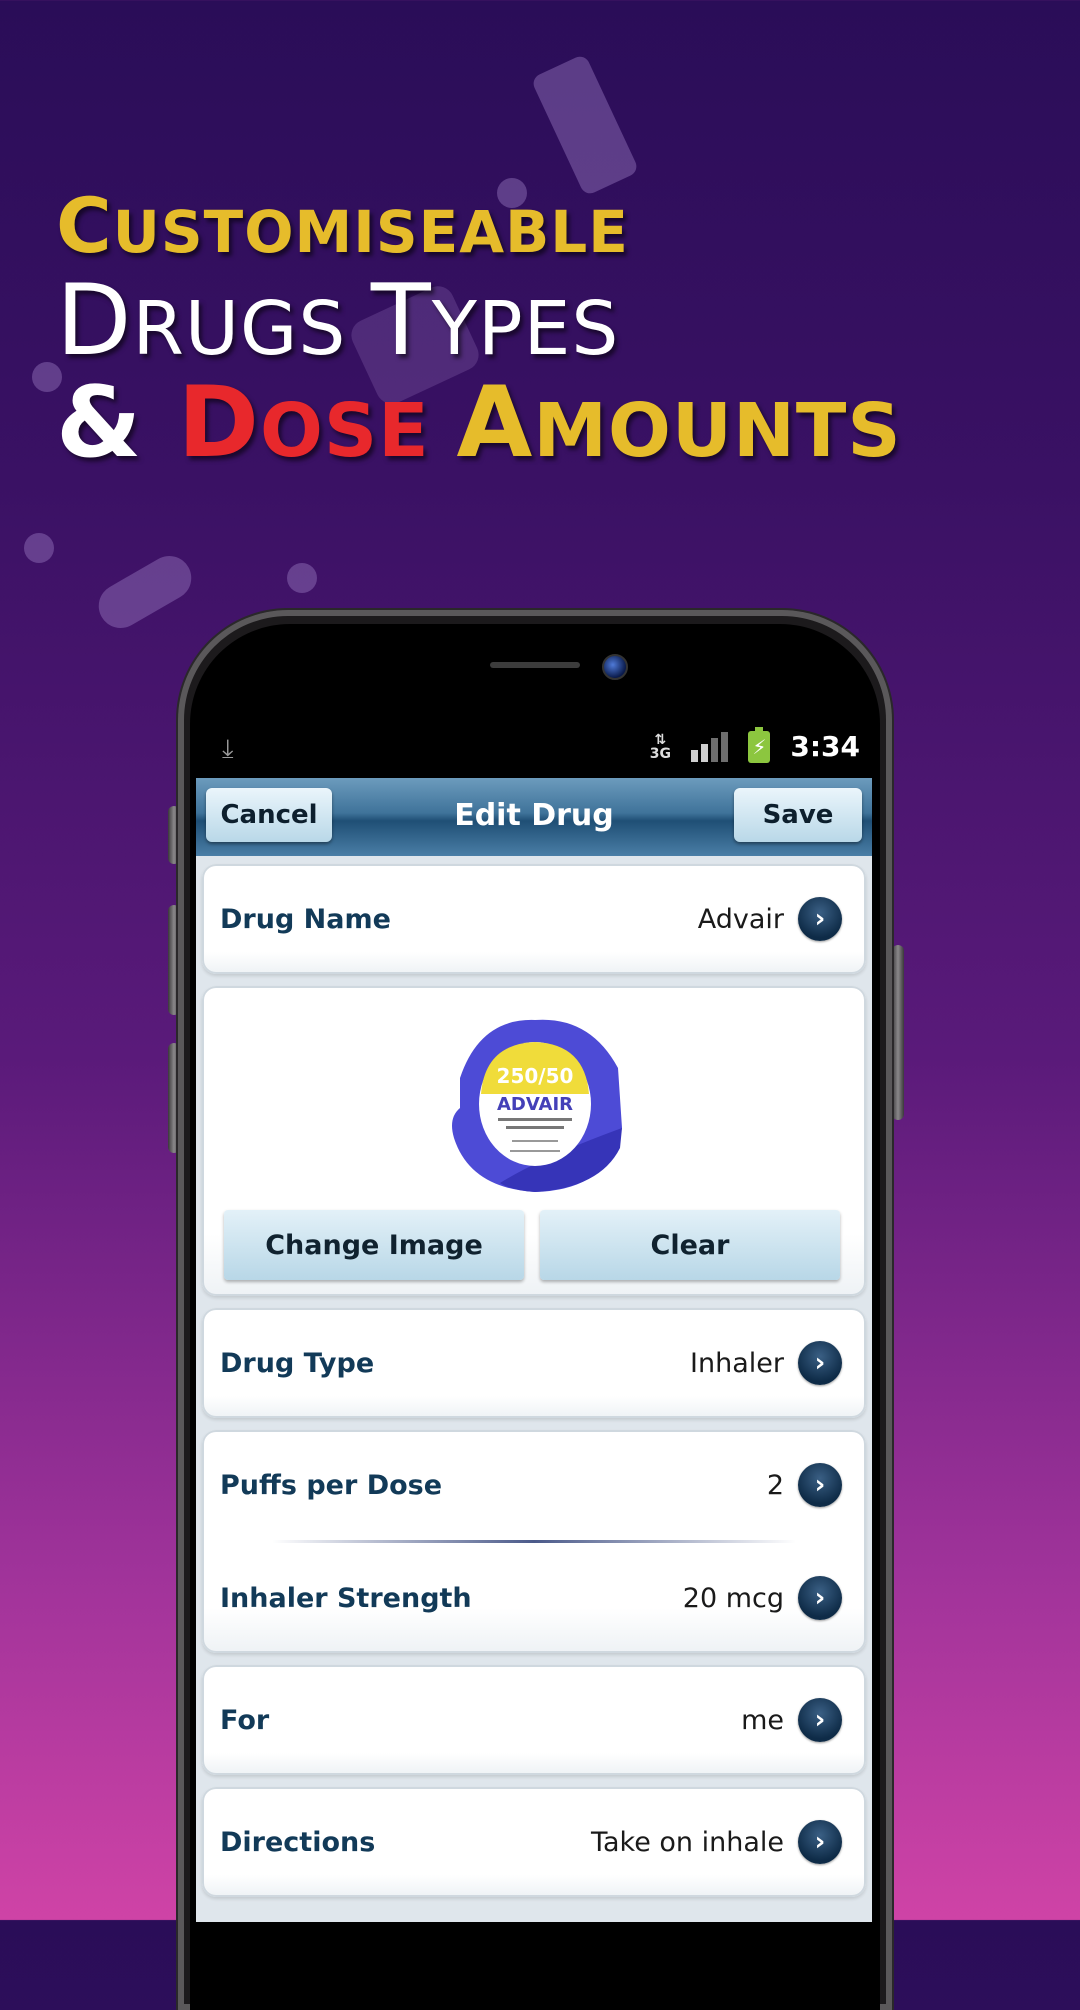 The width and height of the screenshot is (1080, 2010). What do you see at coordinates (585, 125) in the screenshot?
I see `syringe-decoration` at bounding box center [585, 125].